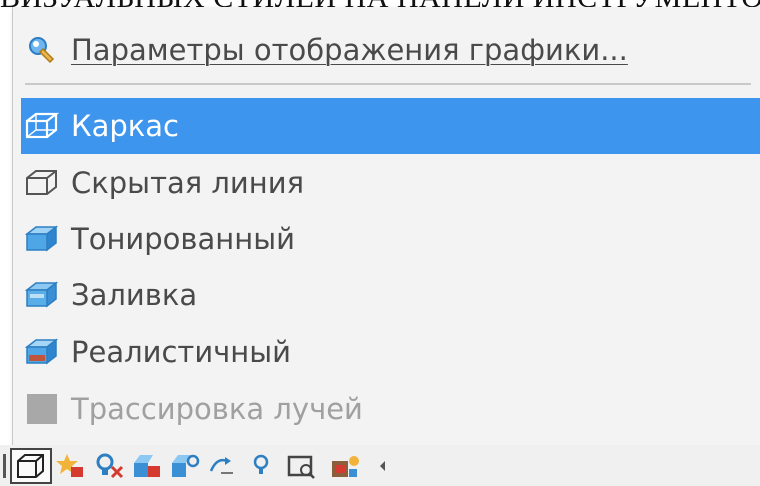 This screenshot has width=760, height=486. I want to click on light-delete-icon, so click(109, 466).